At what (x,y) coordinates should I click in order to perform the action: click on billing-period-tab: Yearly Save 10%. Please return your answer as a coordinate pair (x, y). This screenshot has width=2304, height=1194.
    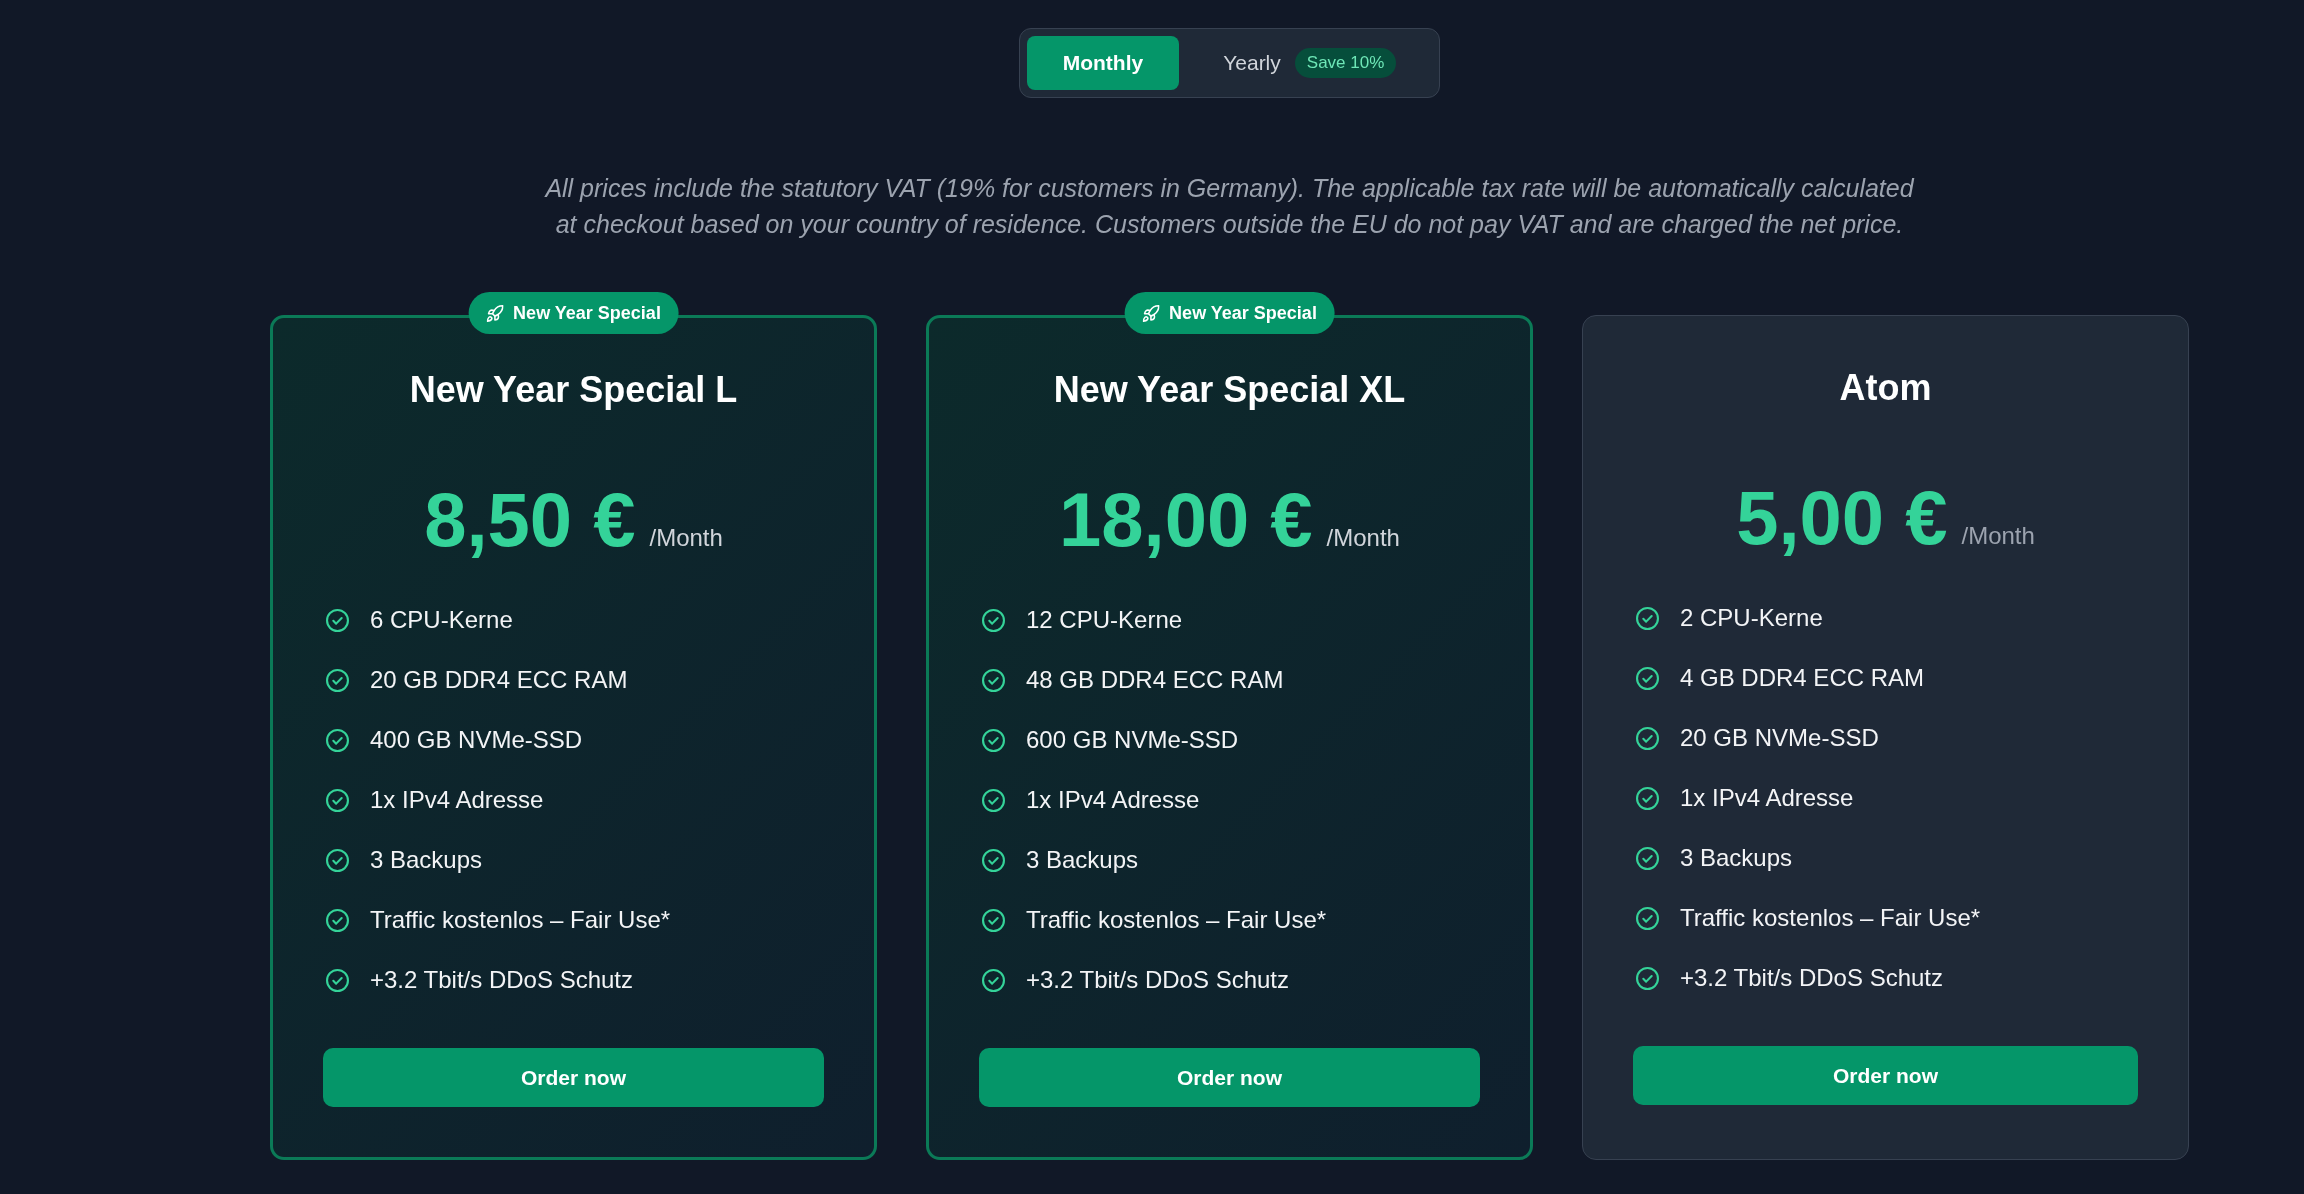
    Looking at the image, I should click on (1310, 63).